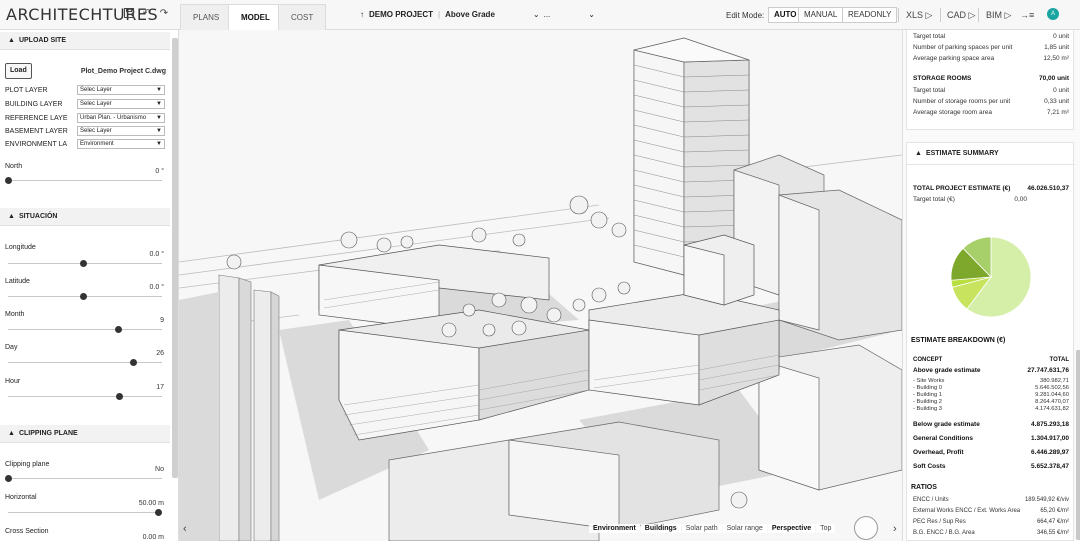 The width and height of the screenshot is (1080, 541). What do you see at coordinates (118, 329) in the screenshot?
I see `month-slider-knob` at bounding box center [118, 329].